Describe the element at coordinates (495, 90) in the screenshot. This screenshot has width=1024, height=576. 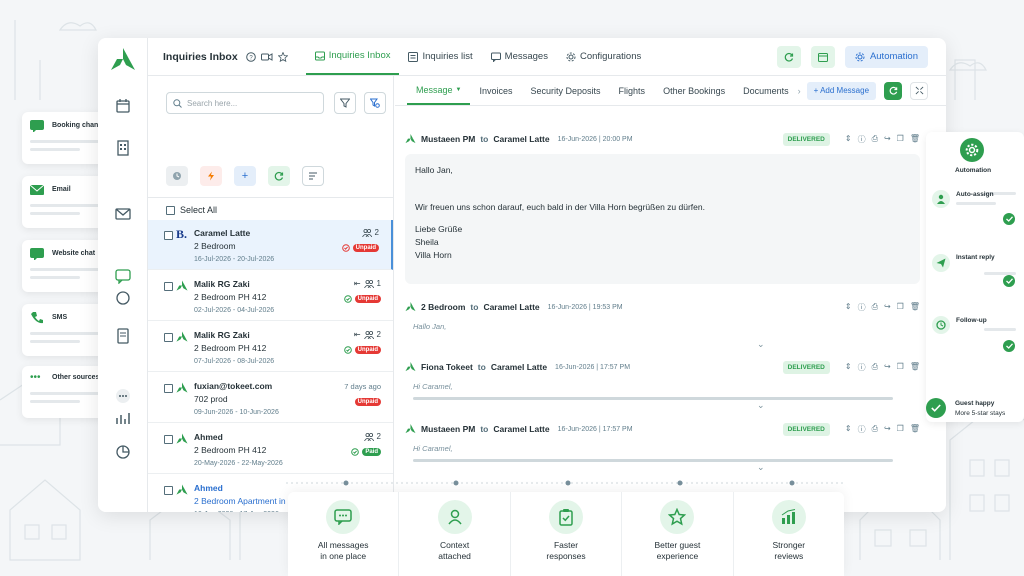
I see `tab-invoices: Invoices` at that location.